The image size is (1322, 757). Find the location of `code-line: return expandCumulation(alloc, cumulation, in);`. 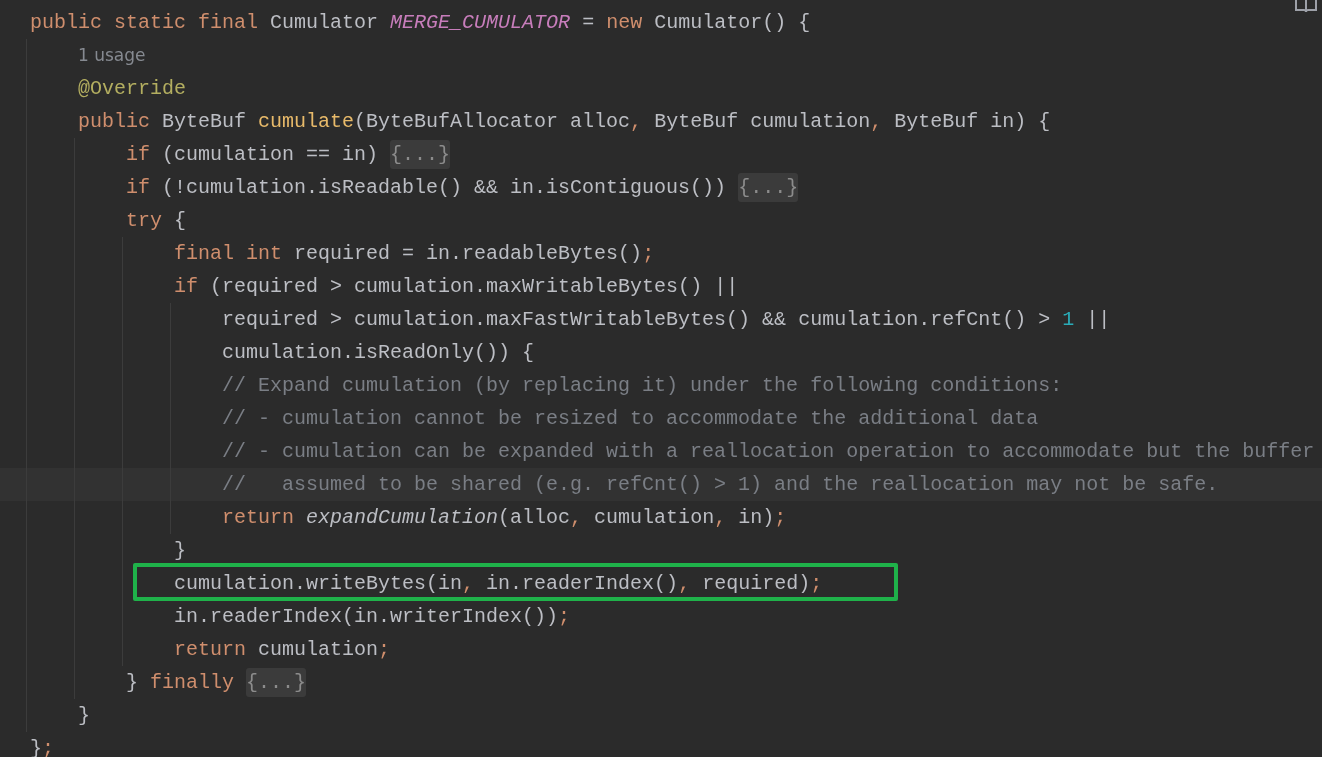

code-line: return expandCumulation(alloc, cumulation, in); is located at coordinates (504, 517).